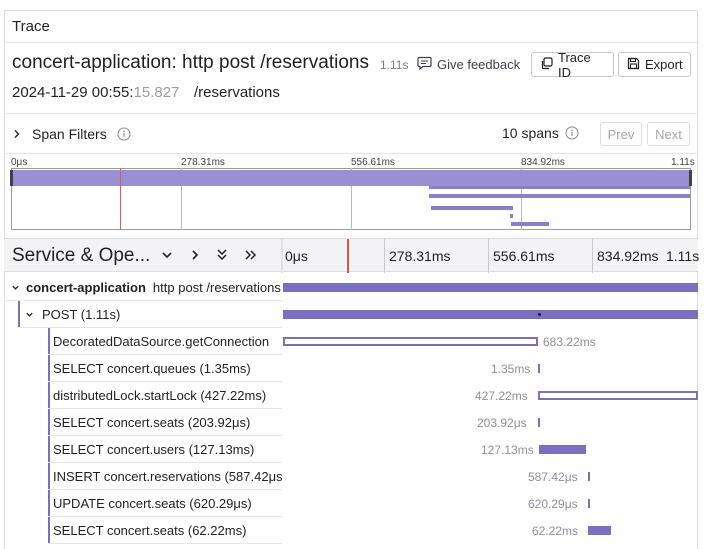  Describe the element at coordinates (282, 256) in the screenshot. I see `column-resizer` at that location.